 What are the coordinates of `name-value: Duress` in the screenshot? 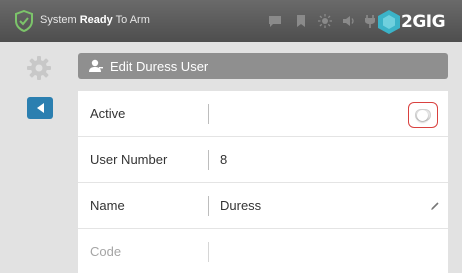 It's located at (241, 205).